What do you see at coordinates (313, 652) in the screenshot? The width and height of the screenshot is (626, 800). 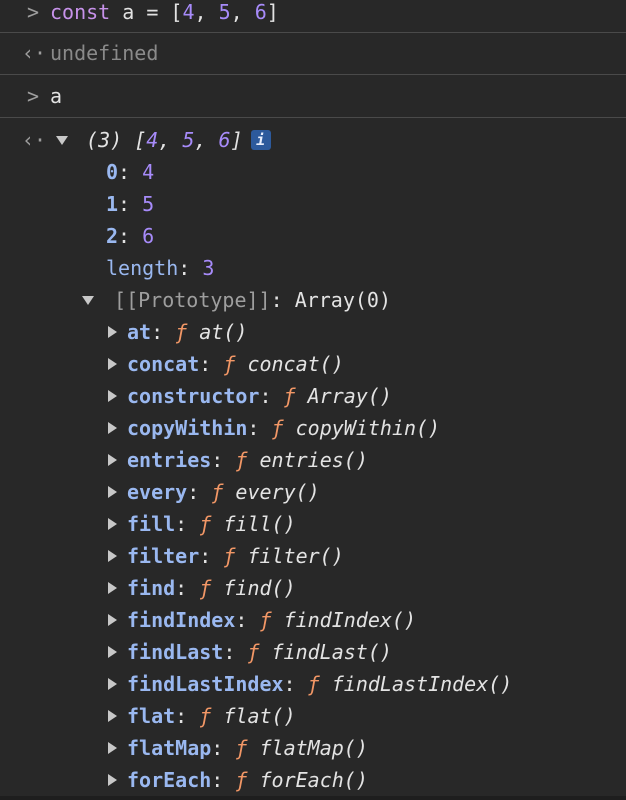 I see `prototype-member-row: findLast: ƒ findLast()` at bounding box center [313, 652].